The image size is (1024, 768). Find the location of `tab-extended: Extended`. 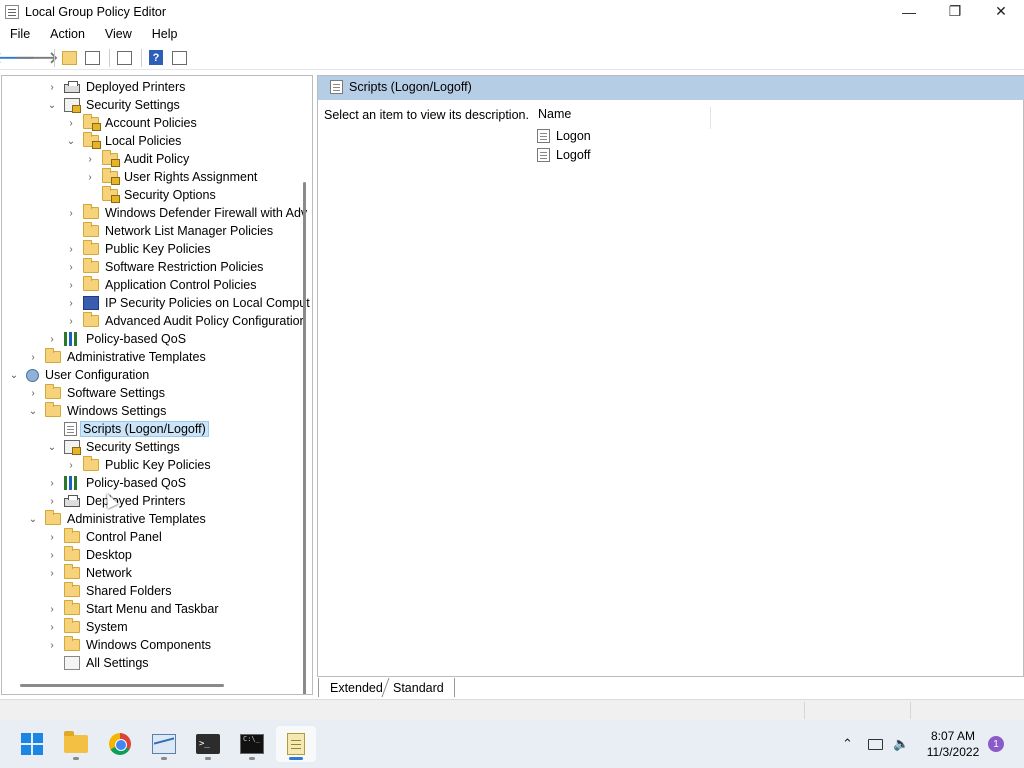

tab-extended: Extended is located at coordinates (354, 687).